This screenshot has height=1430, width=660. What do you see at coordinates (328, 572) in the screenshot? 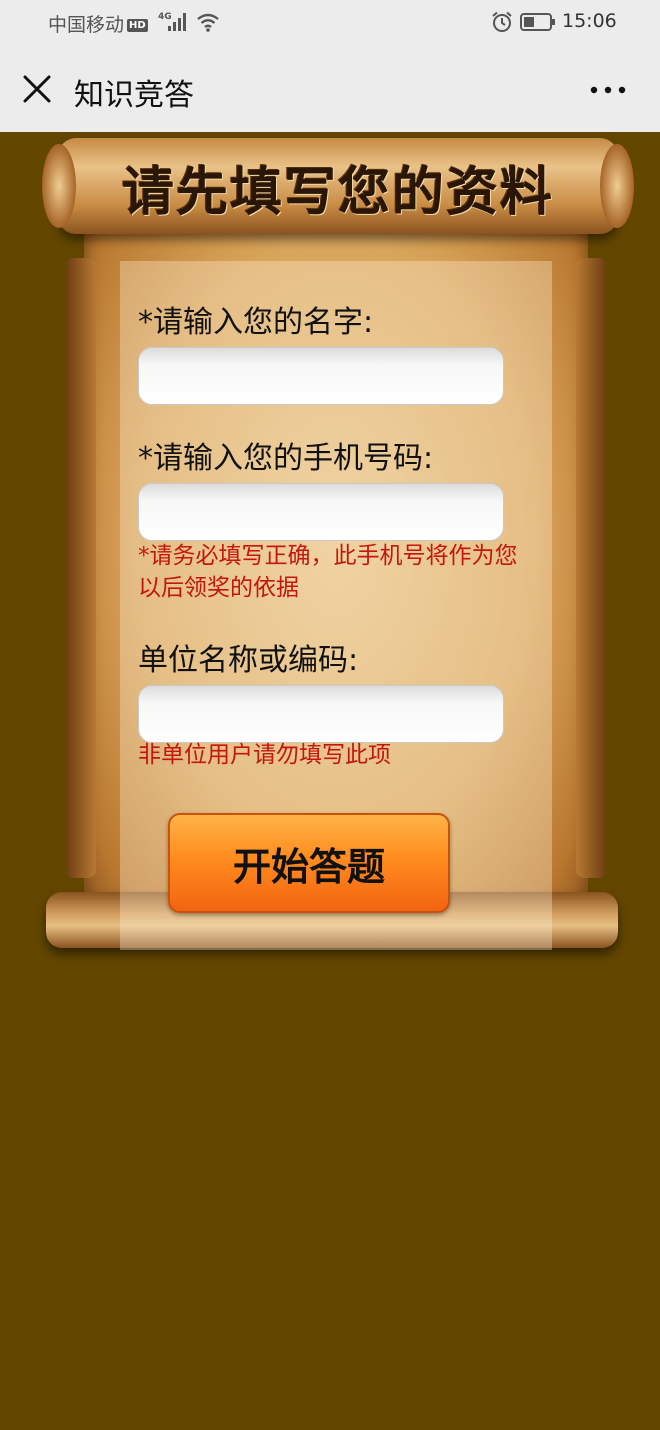
I see `phone-hint: *请务必填写正确，此手机号将作为您以后领奖的依据` at bounding box center [328, 572].